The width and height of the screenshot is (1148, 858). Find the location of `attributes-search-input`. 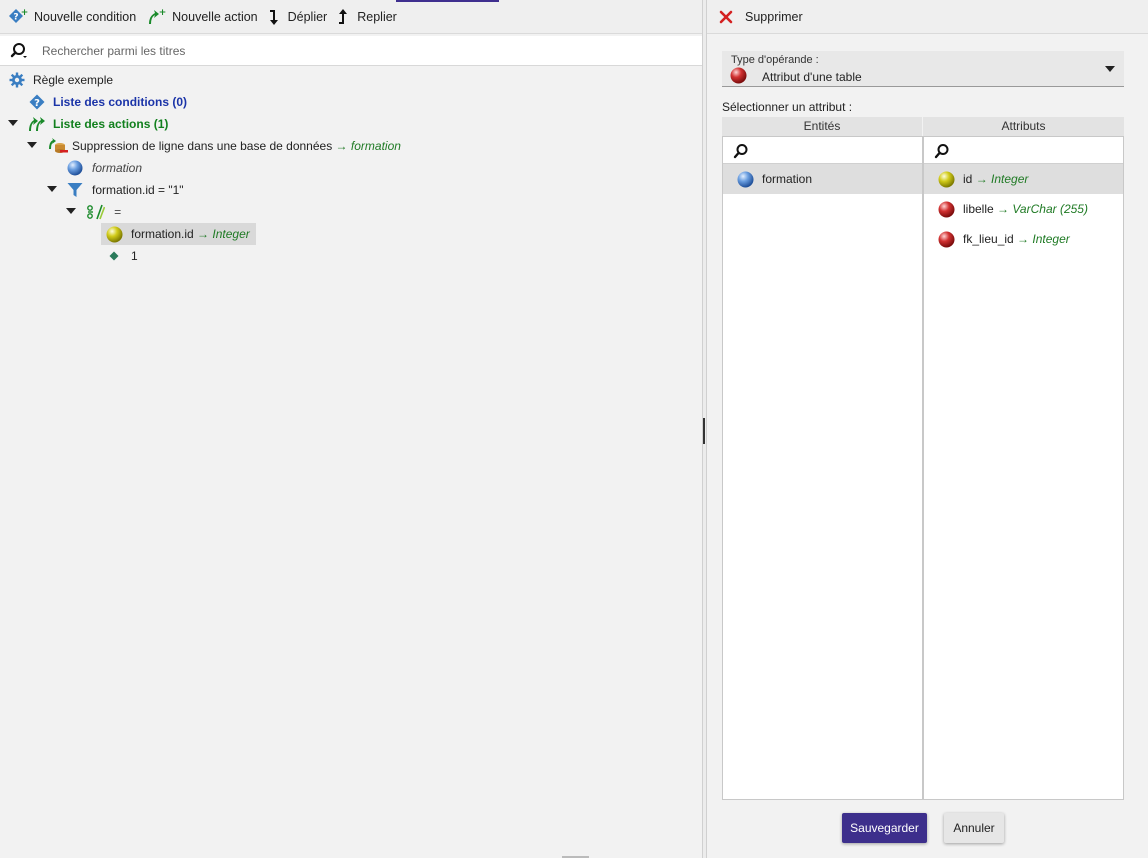

attributes-search-input is located at coordinates (1031, 150).